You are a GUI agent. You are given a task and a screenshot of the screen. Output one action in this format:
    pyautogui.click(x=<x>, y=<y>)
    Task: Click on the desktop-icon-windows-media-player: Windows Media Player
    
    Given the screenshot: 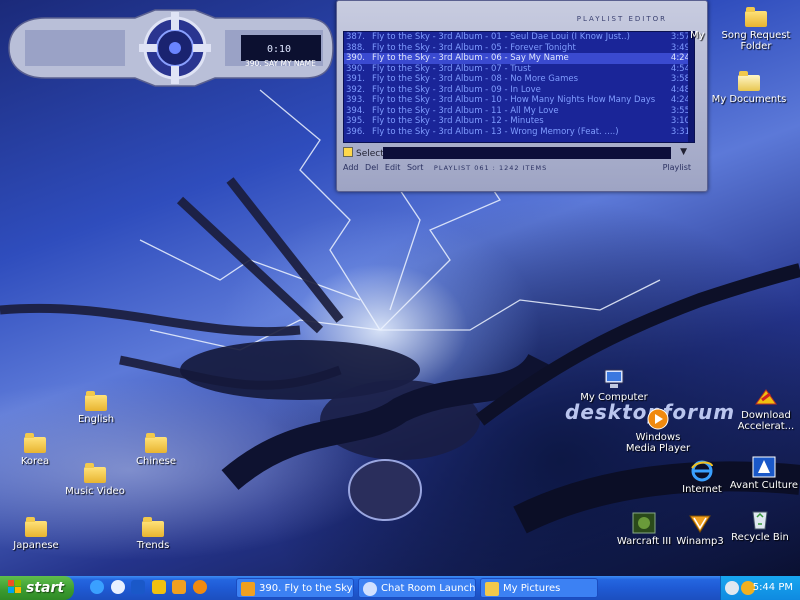 What is the action you would take?
    pyautogui.click(x=658, y=431)
    